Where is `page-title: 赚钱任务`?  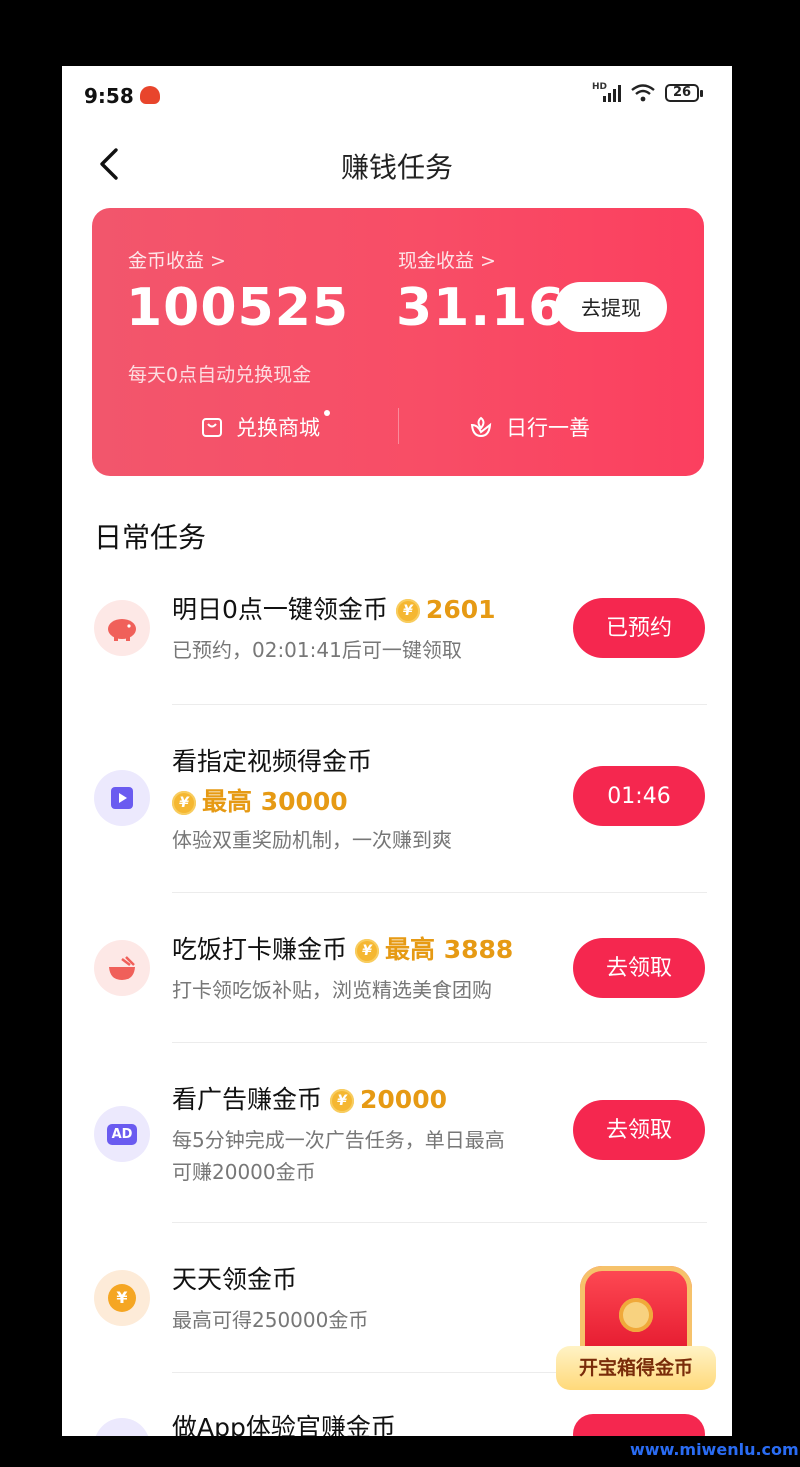
page-title: 赚钱任务 is located at coordinates (396, 167).